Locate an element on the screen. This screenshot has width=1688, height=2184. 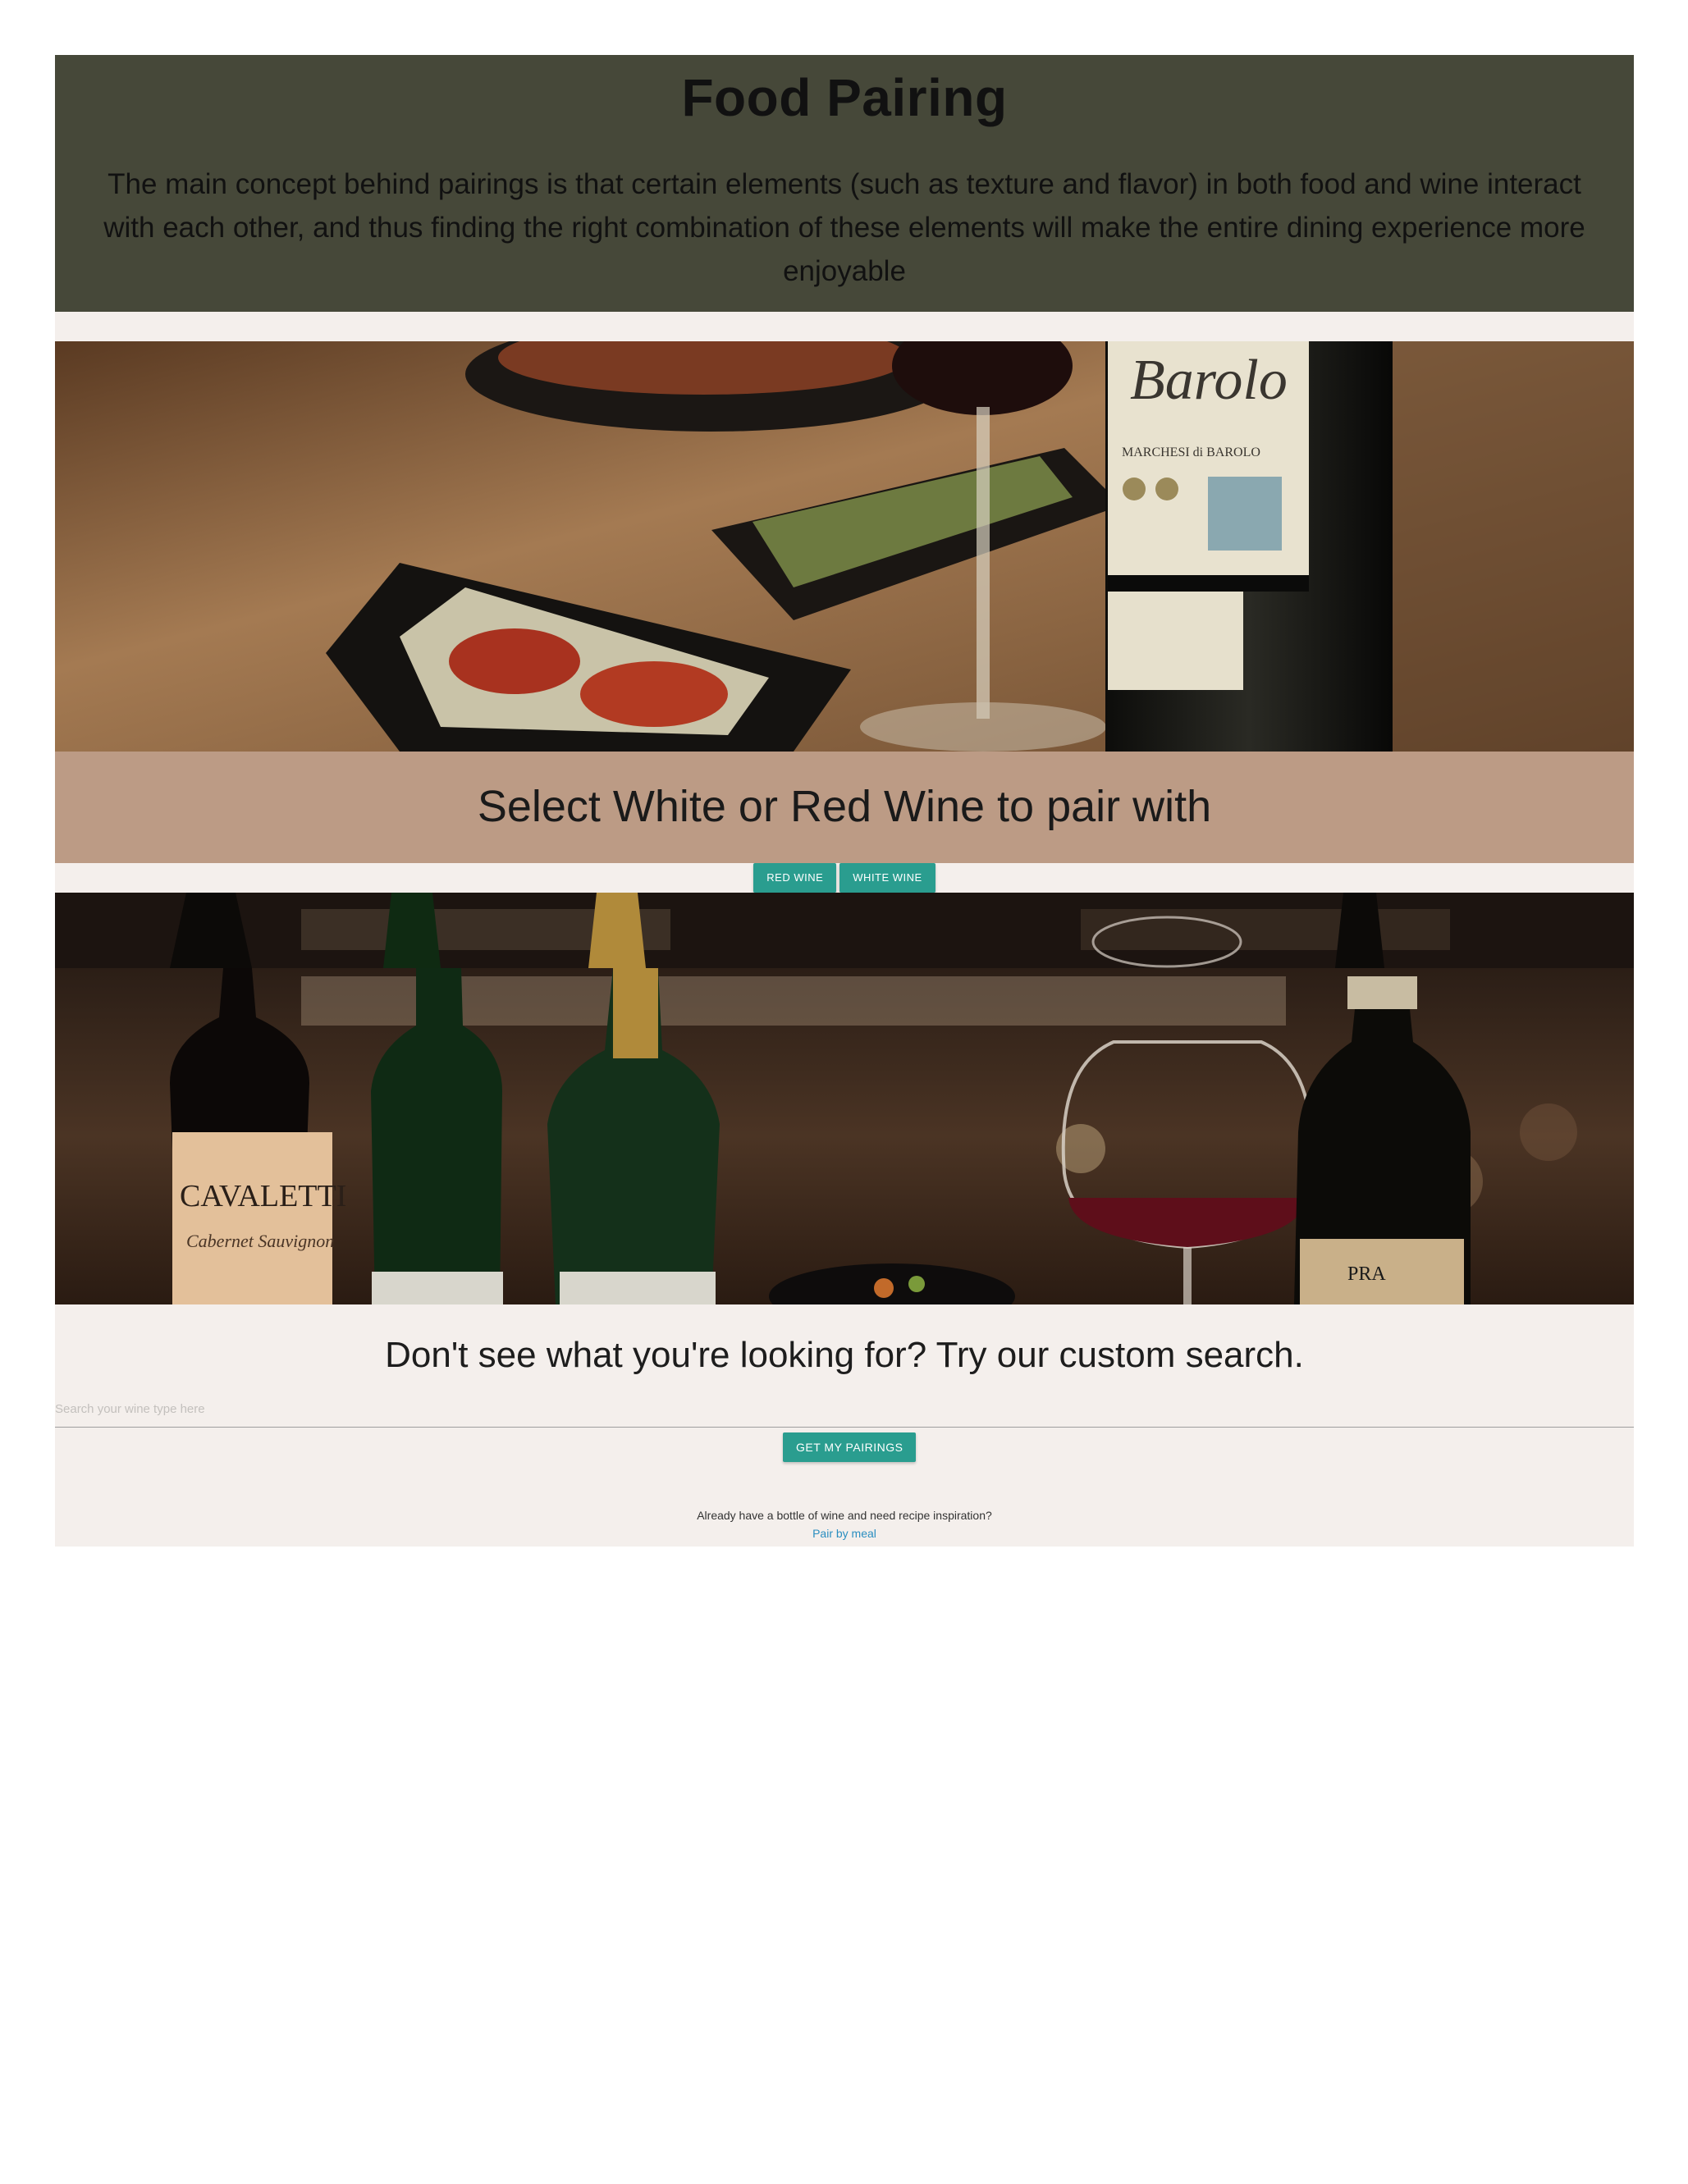
white-wine-button: WHITE WINE is located at coordinates (887, 878).